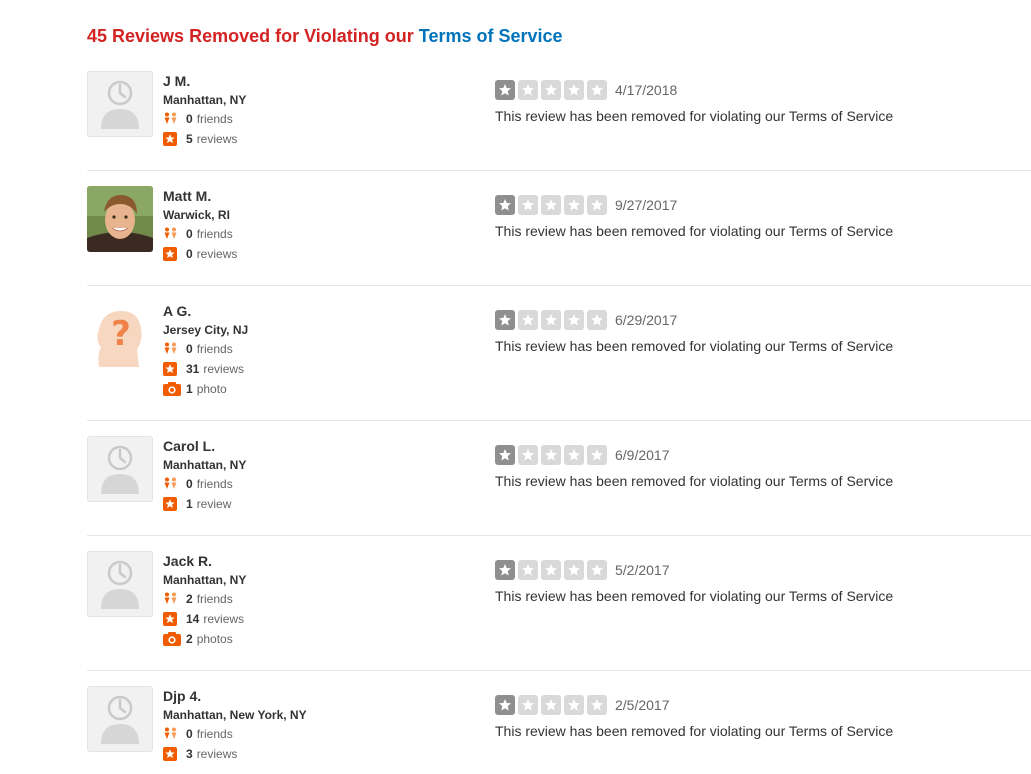 The image size is (1031, 774). I want to click on review-count-number: 1, so click(189, 504).